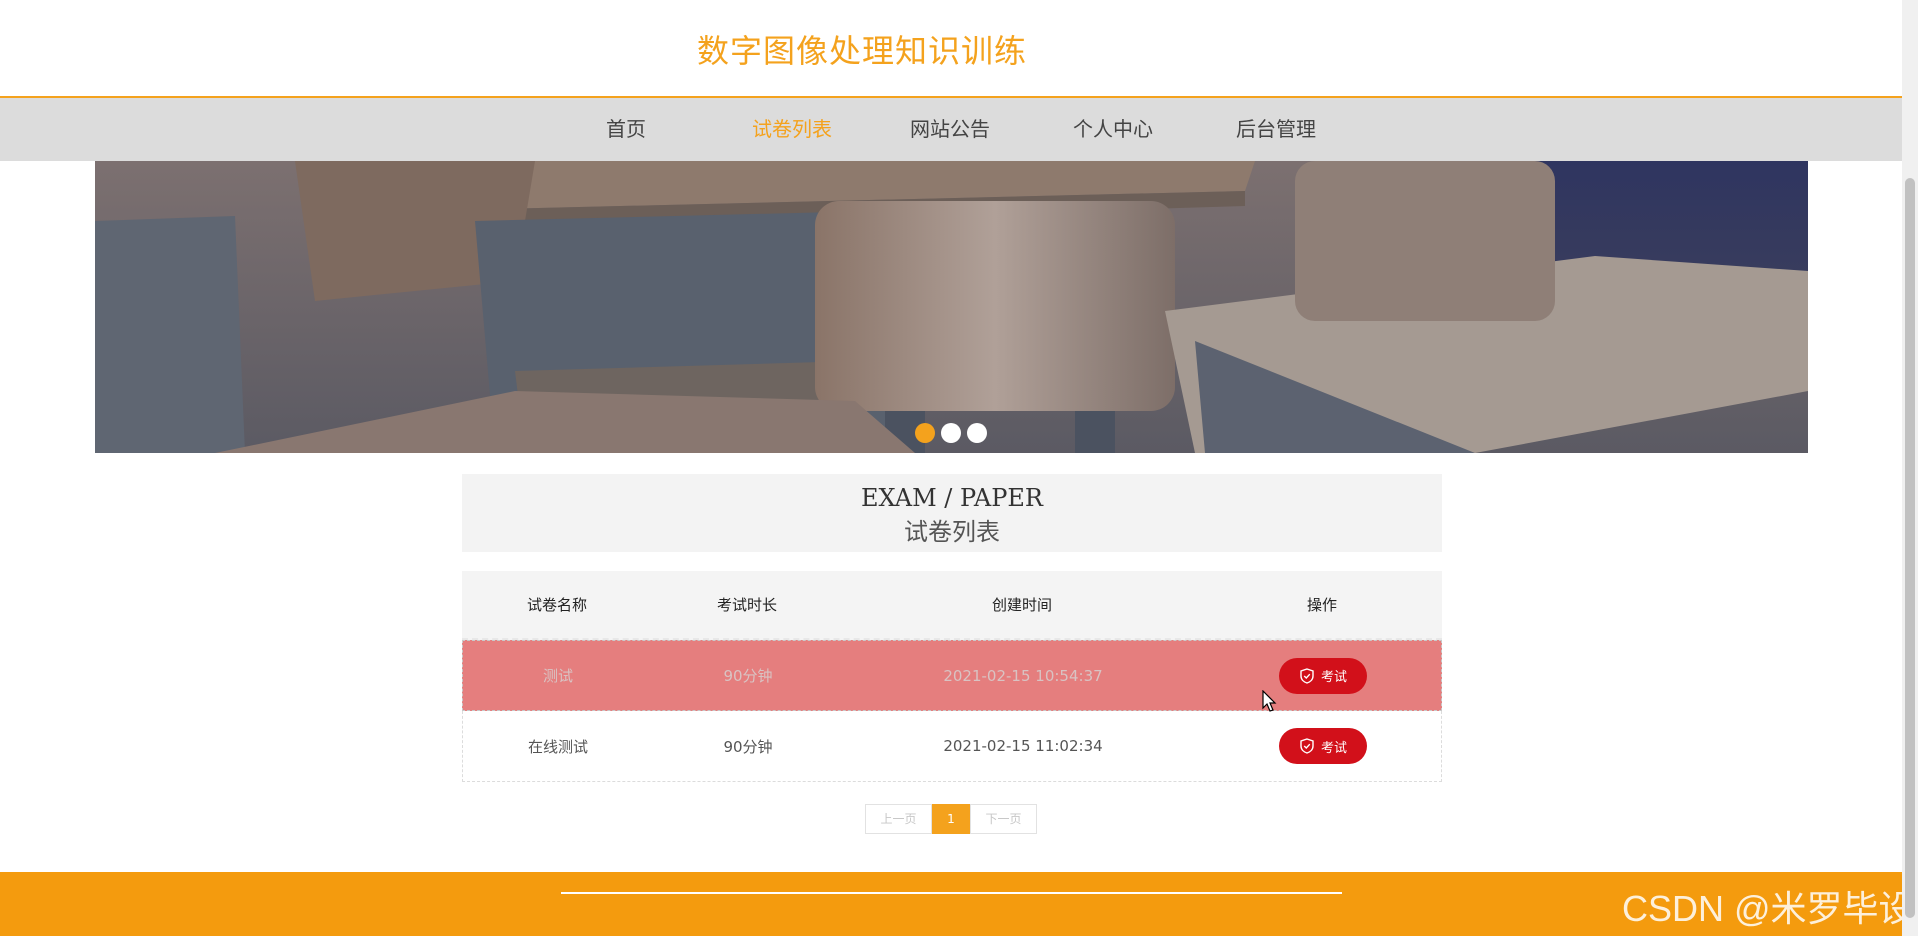 This screenshot has height=936, width=1918. Describe the element at coordinates (951, 904) in the screenshot. I see `site-footer` at that location.